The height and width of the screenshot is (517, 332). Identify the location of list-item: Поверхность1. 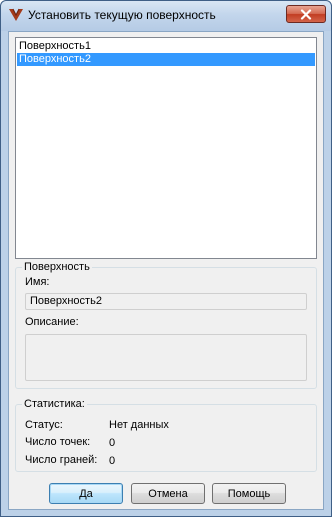
(166, 46).